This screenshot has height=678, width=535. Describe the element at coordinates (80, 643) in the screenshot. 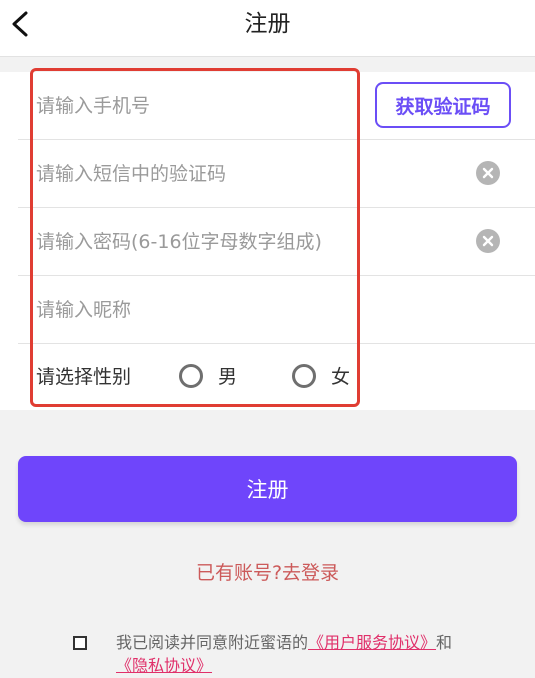

I see `agreement-checkbox` at that location.